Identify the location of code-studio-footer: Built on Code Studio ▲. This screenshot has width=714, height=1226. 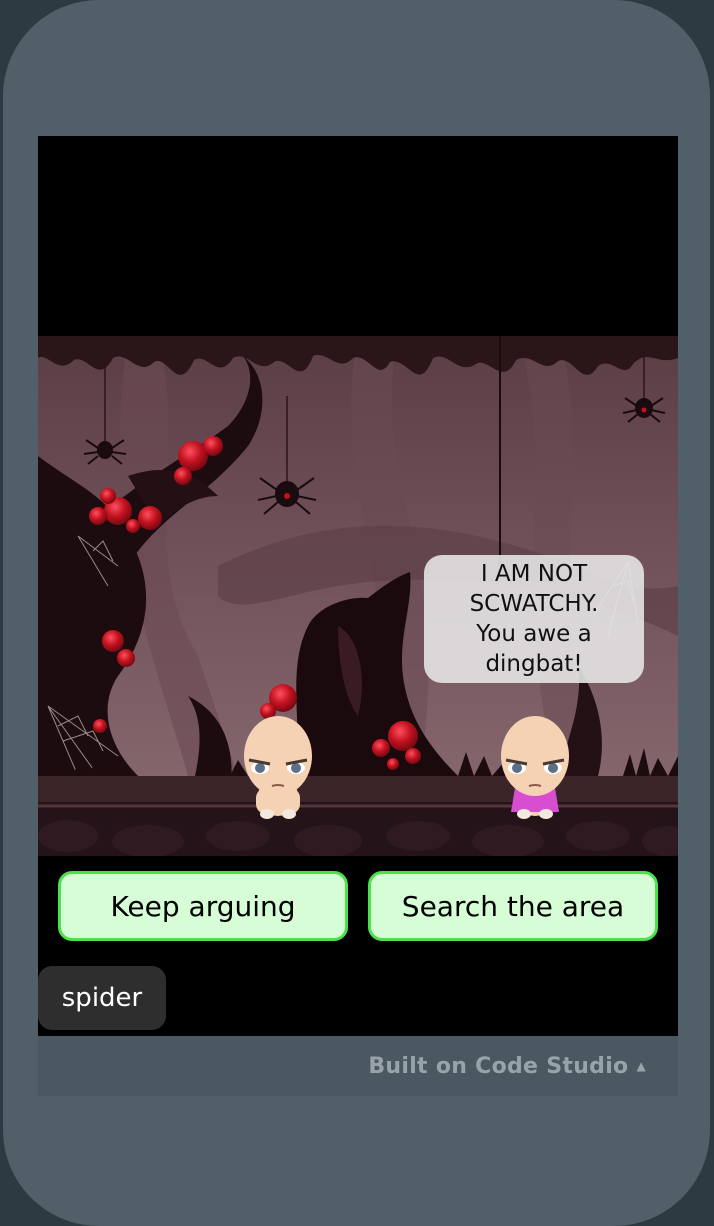
(358, 1066).